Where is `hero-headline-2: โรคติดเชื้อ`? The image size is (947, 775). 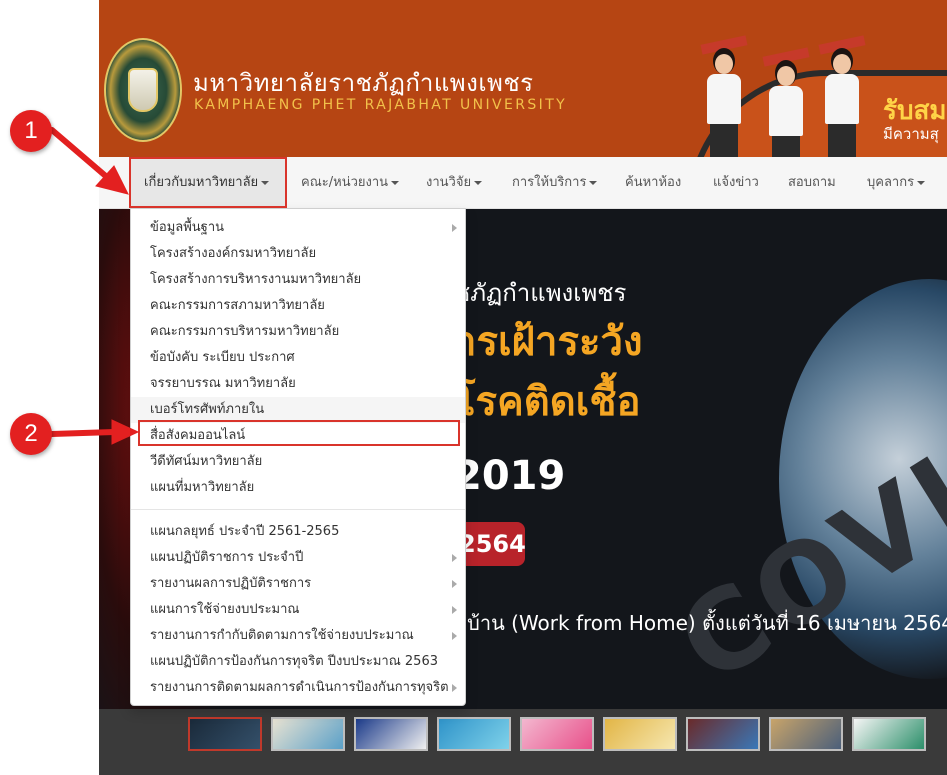
hero-headline-2: โรคติดเชื้อ is located at coordinates (547, 402).